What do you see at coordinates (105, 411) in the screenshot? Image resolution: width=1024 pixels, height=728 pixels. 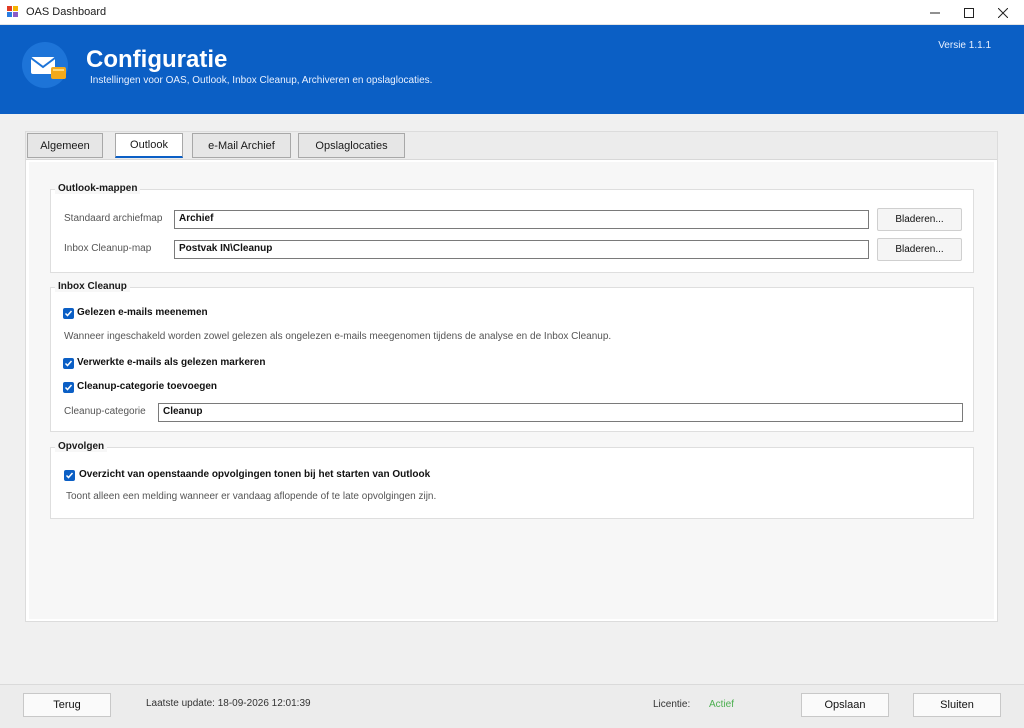 I see `categorie-label: Cleanup-categorie` at bounding box center [105, 411].